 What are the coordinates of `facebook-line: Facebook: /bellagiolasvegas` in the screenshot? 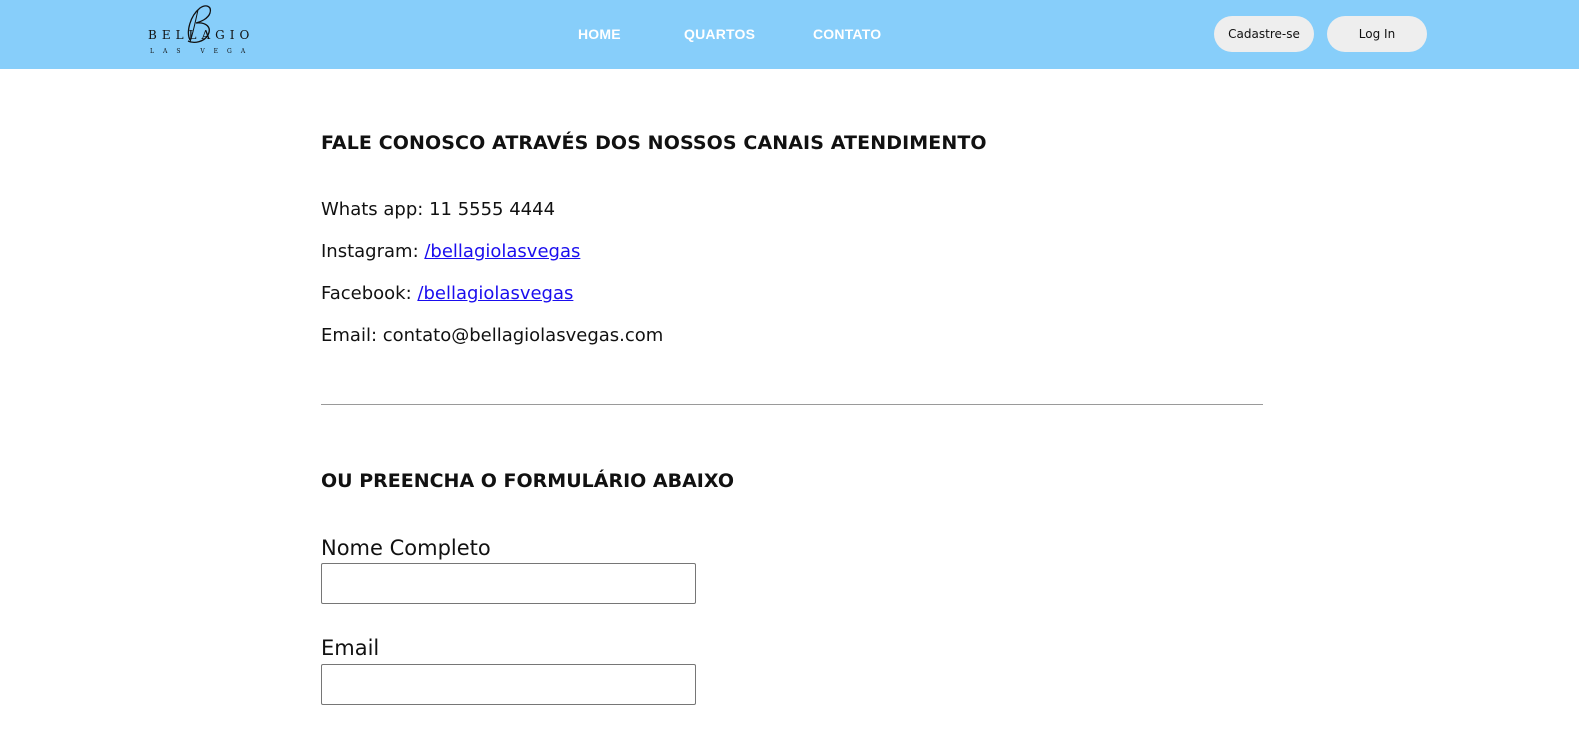 It's located at (447, 293).